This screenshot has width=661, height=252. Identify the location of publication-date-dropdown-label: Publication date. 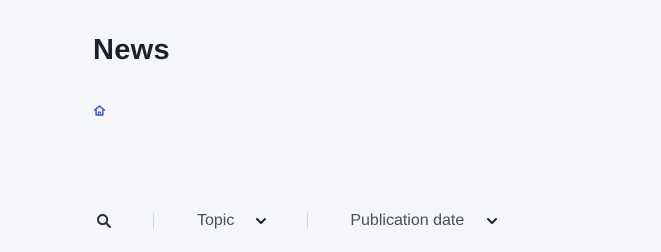
(407, 220).